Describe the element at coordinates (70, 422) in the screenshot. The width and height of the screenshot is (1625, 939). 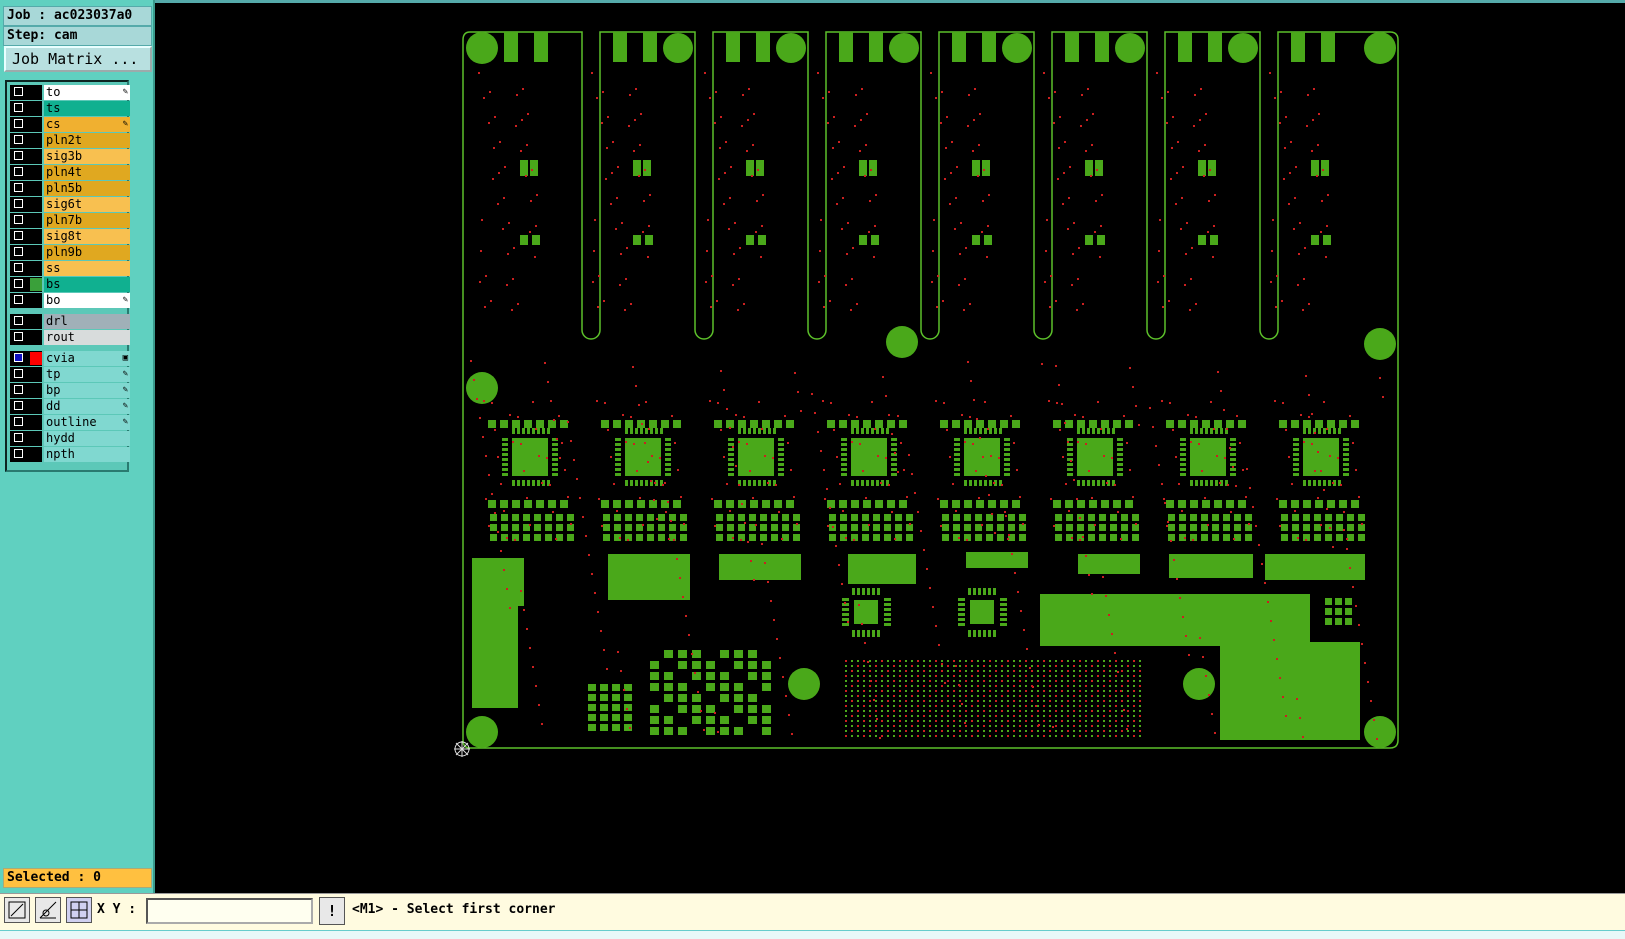
I see `layer-row-outline: outline ✎` at that location.